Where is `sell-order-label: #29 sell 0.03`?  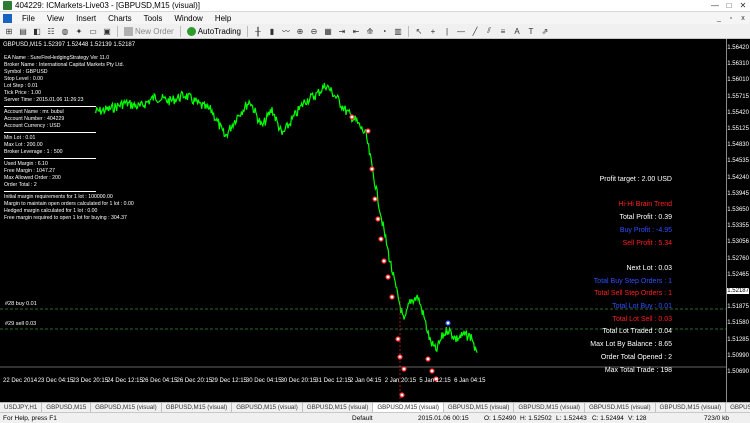 sell-order-label: #29 sell 0.03 is located at coordinates (21, 324).